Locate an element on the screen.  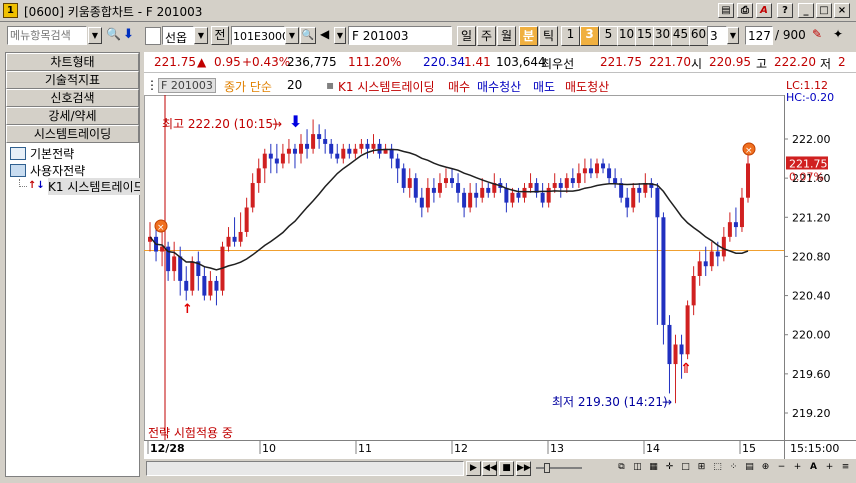
zoom-in-icon: + is located at coordinates (797, 468).